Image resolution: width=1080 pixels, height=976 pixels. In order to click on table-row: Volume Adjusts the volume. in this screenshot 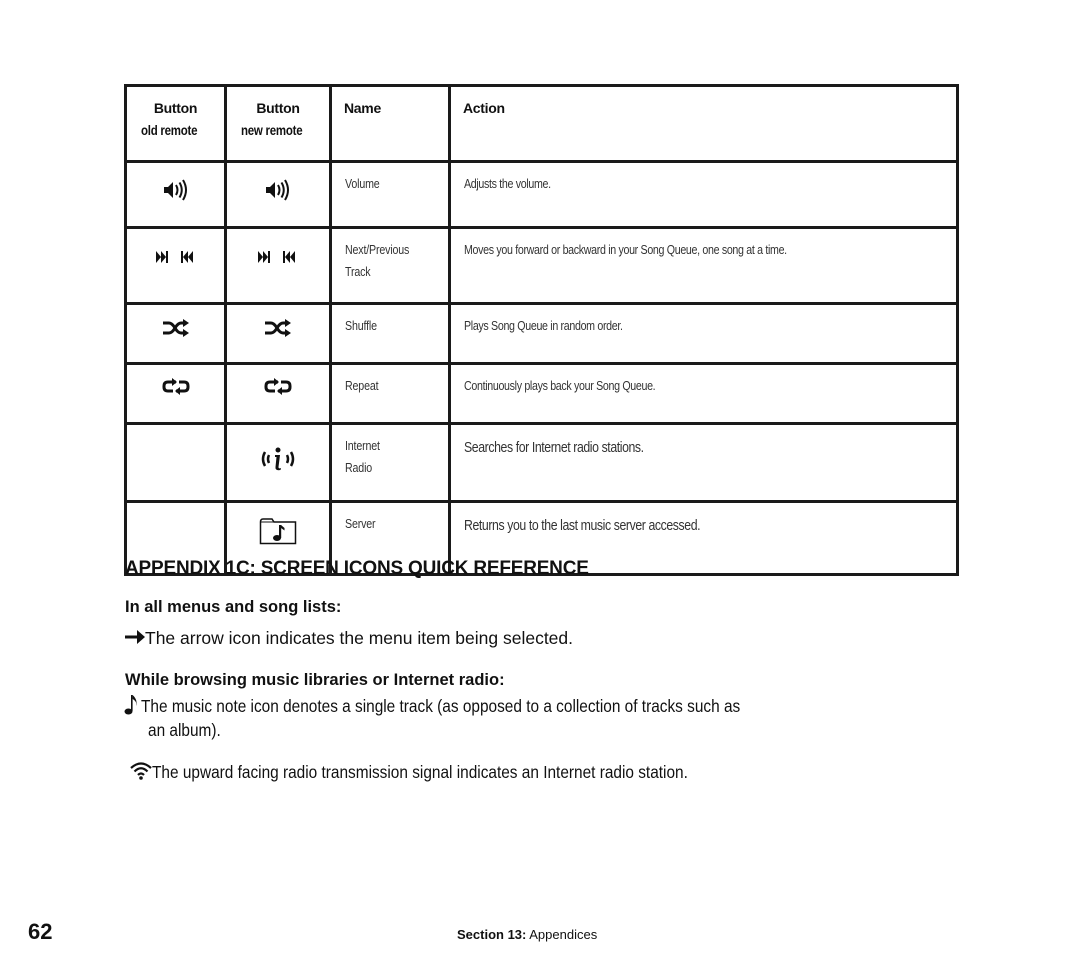, I will do `click(541, 194)`.